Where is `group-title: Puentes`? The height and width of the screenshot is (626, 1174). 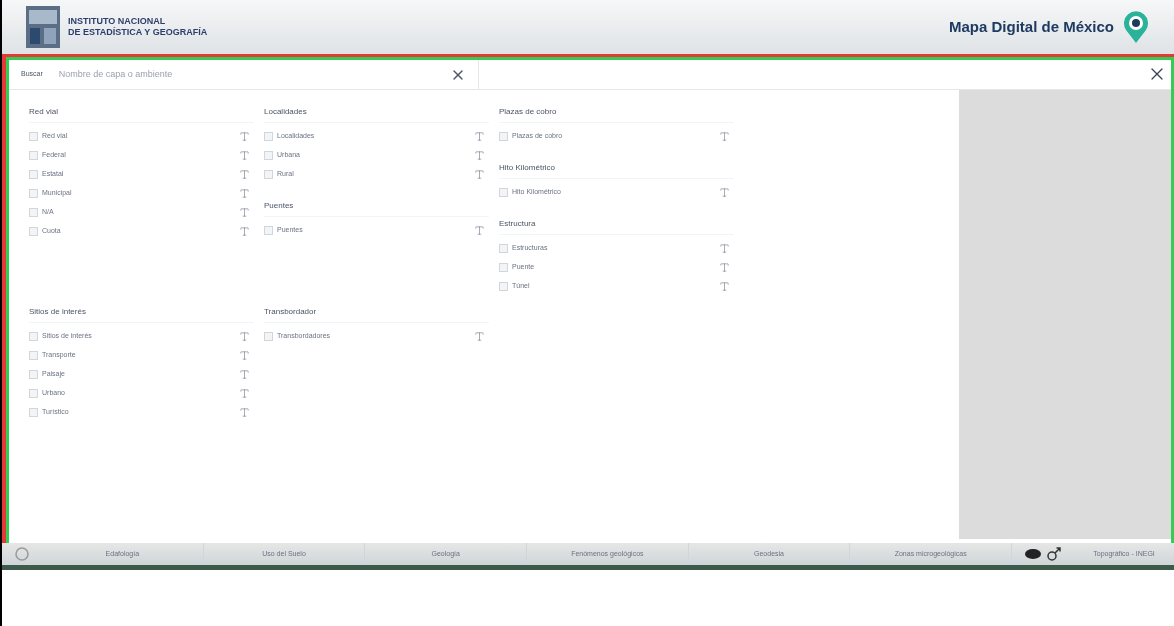
group-title: Puentes is located at coordinates (376, 208).